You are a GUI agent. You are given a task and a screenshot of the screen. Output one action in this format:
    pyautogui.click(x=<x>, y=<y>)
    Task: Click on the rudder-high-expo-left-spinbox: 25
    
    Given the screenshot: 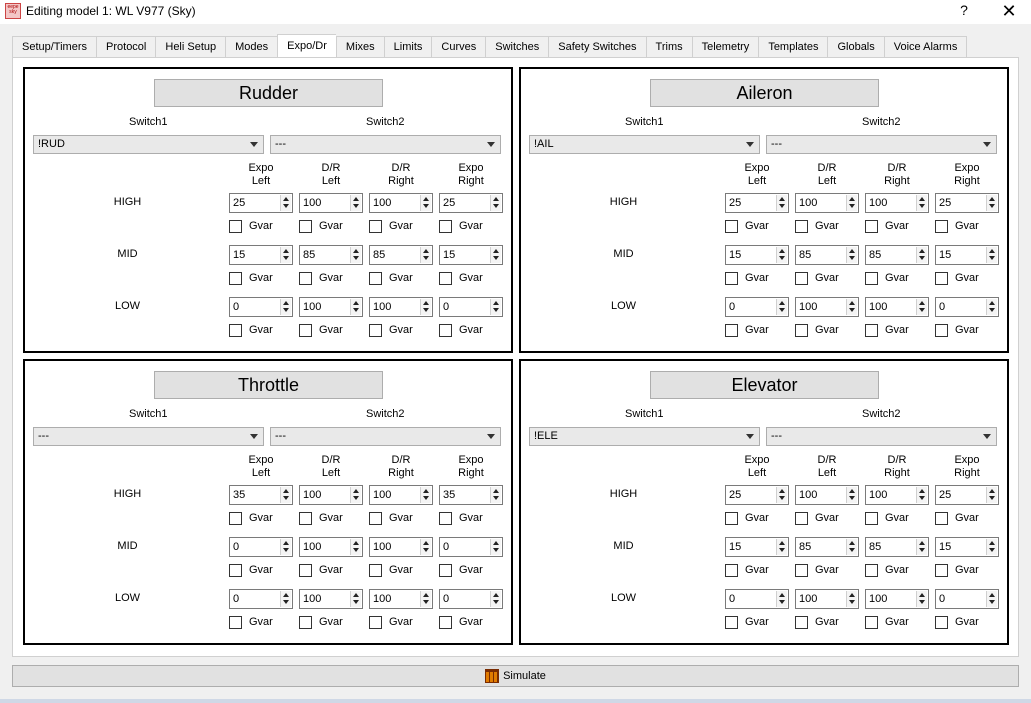 What is the action you would take?
    pyautogui.click(x=261, y=203)
    